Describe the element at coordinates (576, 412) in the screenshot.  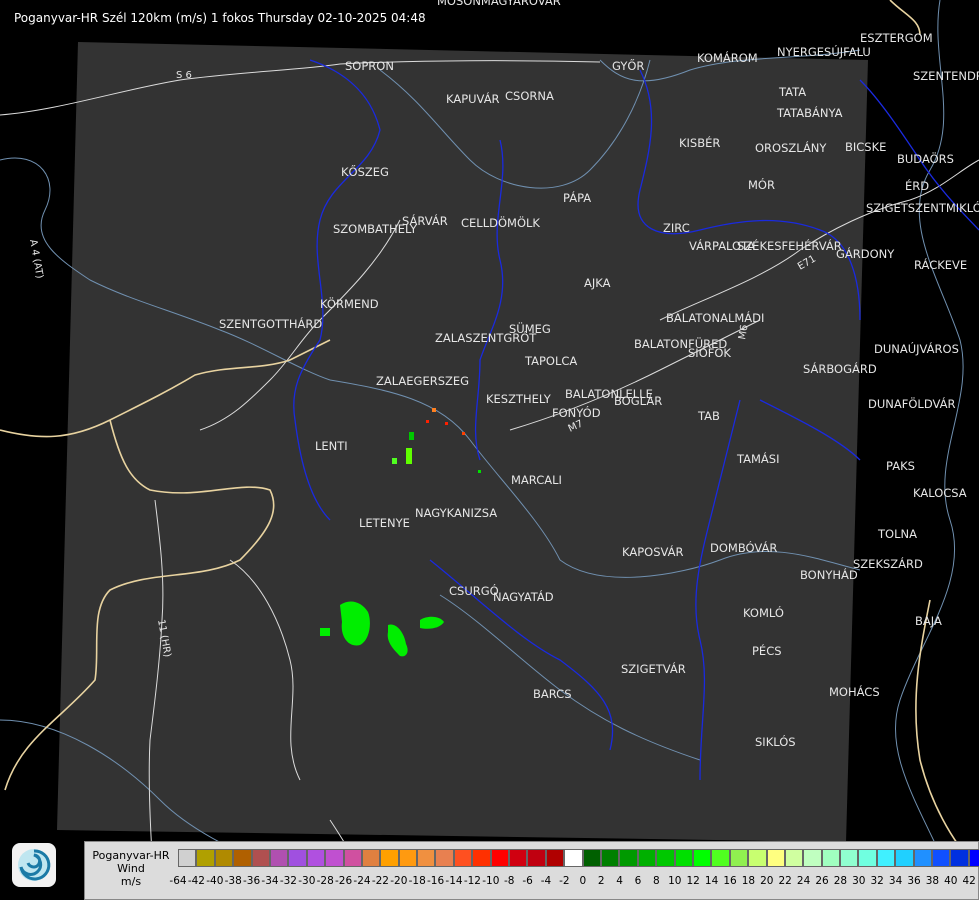
I see `city-label: FONYÓD` at that location.